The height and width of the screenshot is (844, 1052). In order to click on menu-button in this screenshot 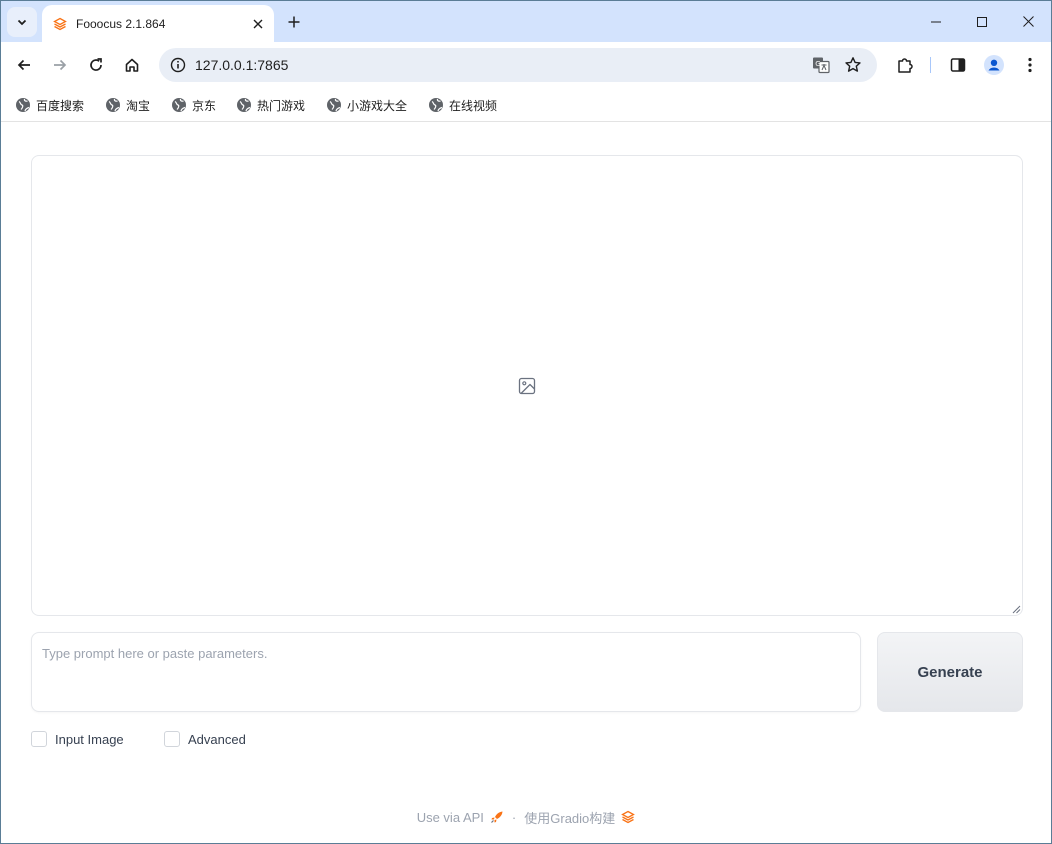, I will do `click(1030, 65)`.